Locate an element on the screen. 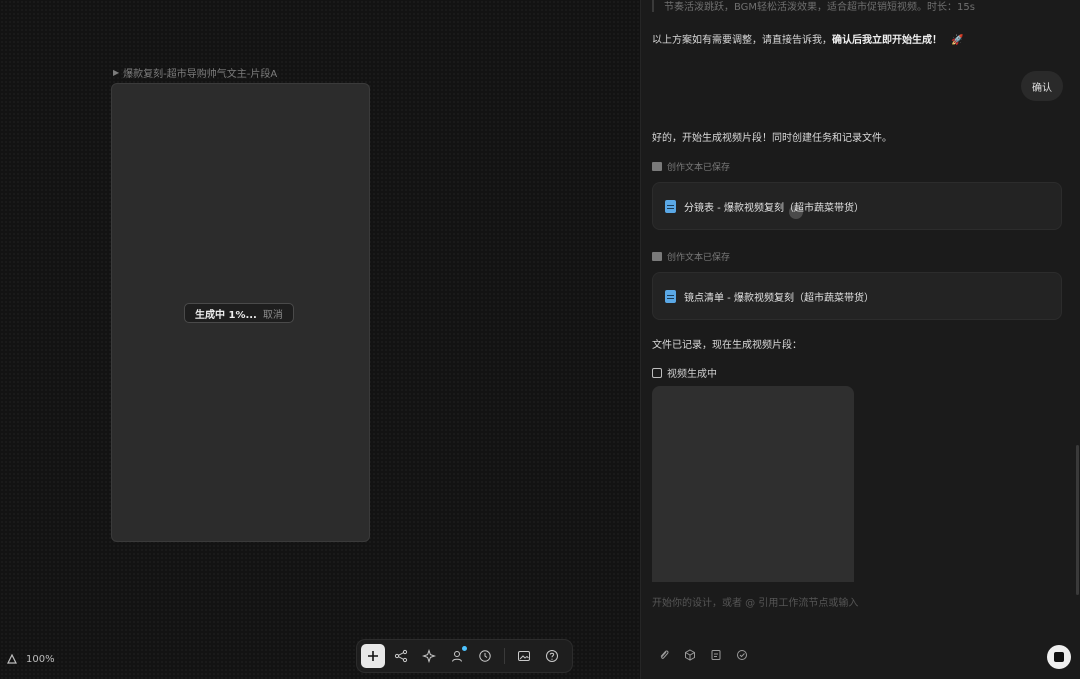 Image resolution: width=1080 pixels, height=679 pixels. zoom-level: 100% is located at coordinates (40, 659).